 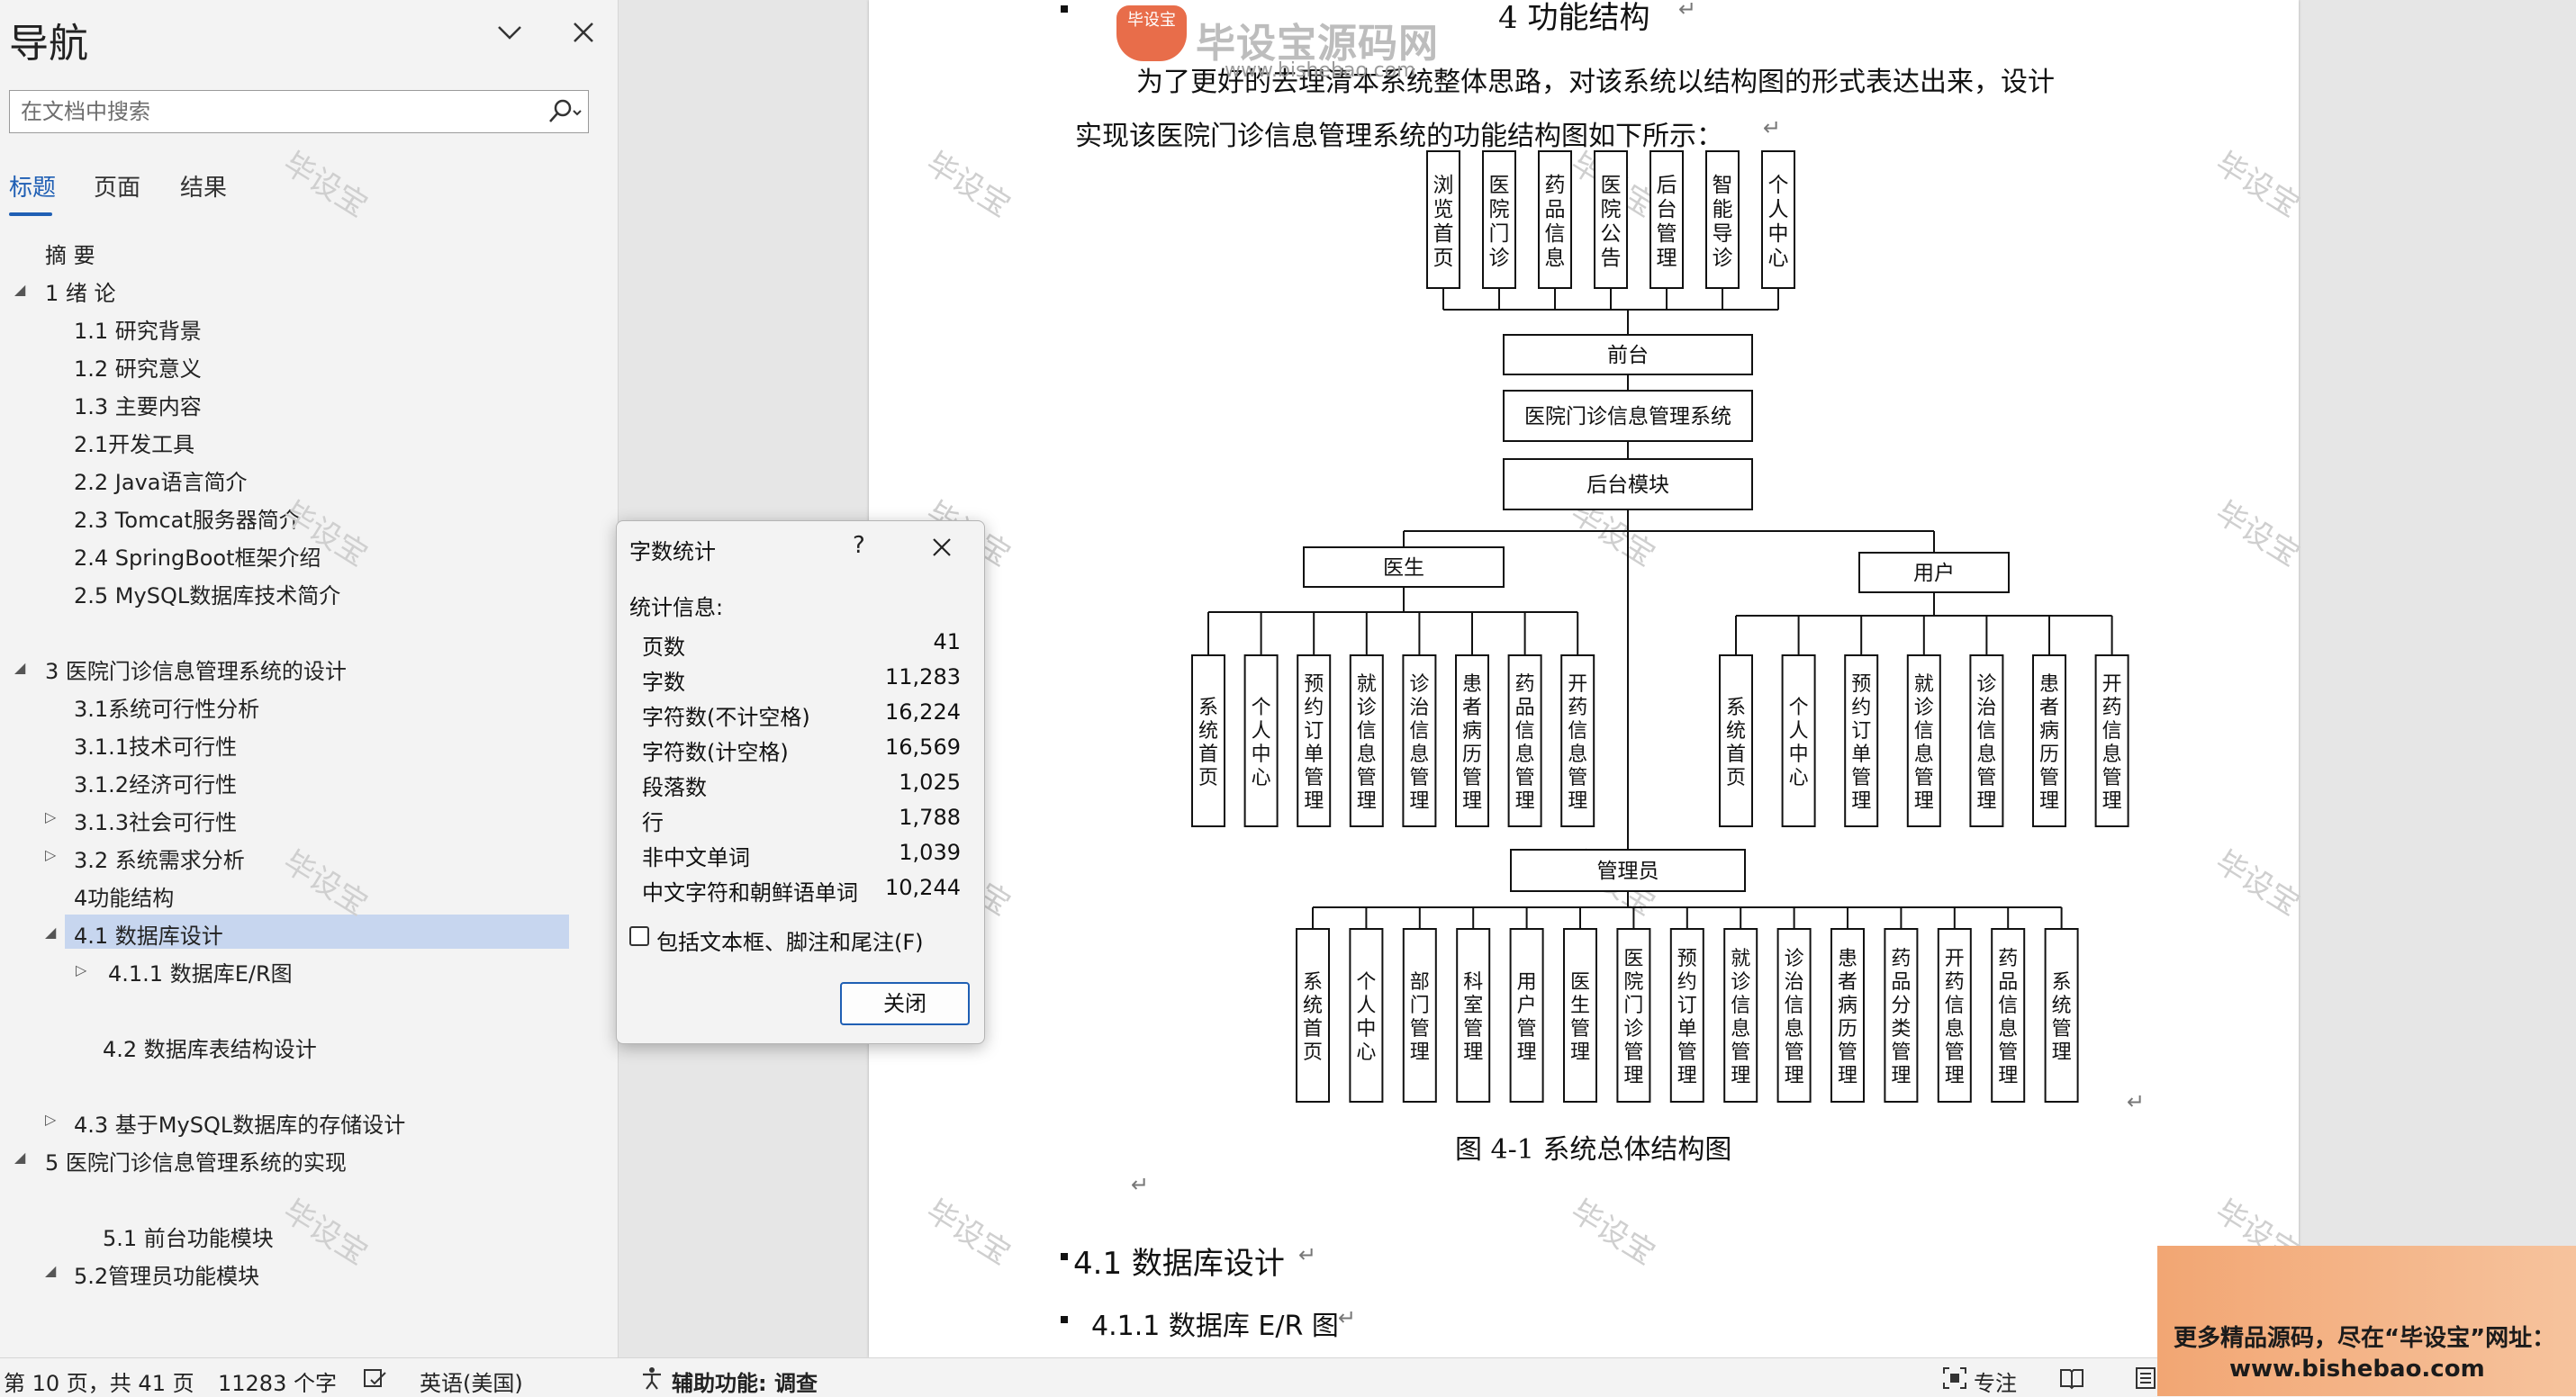 I want to click on backend-box: 后台模块, so click(x=1628, y=484).